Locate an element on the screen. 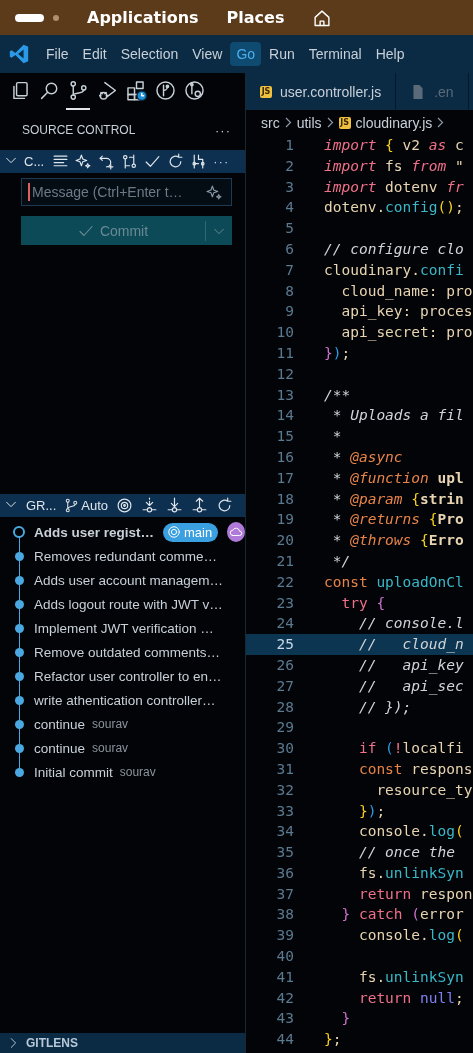  line-number: 24 is located at coordinates (285, 624).